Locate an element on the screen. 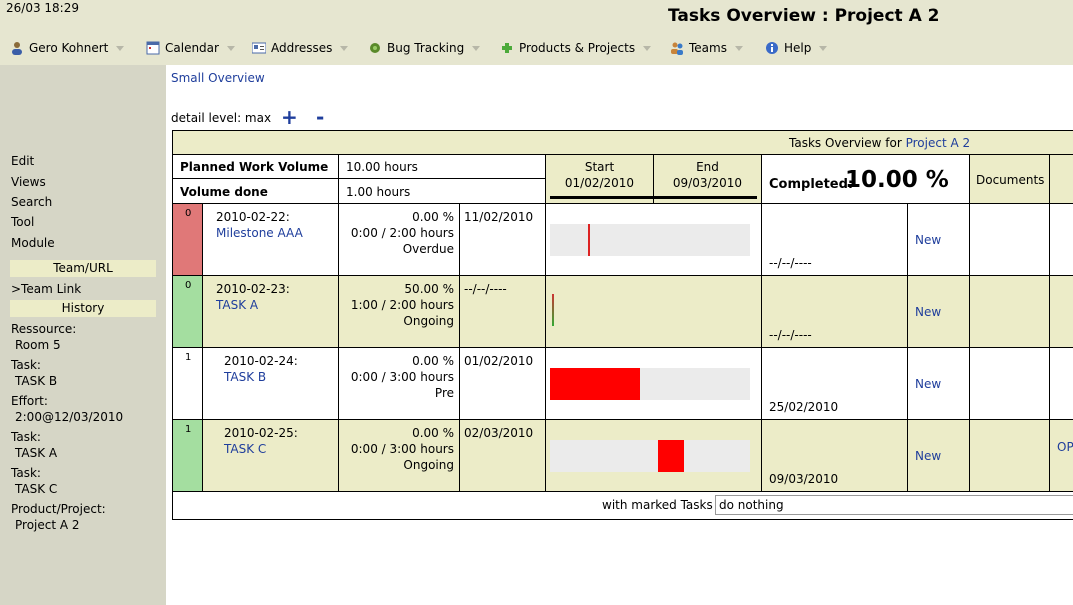 This screenshot has height=605, width=1073. team-link: >Team Link is located at coordinates (46, 289).